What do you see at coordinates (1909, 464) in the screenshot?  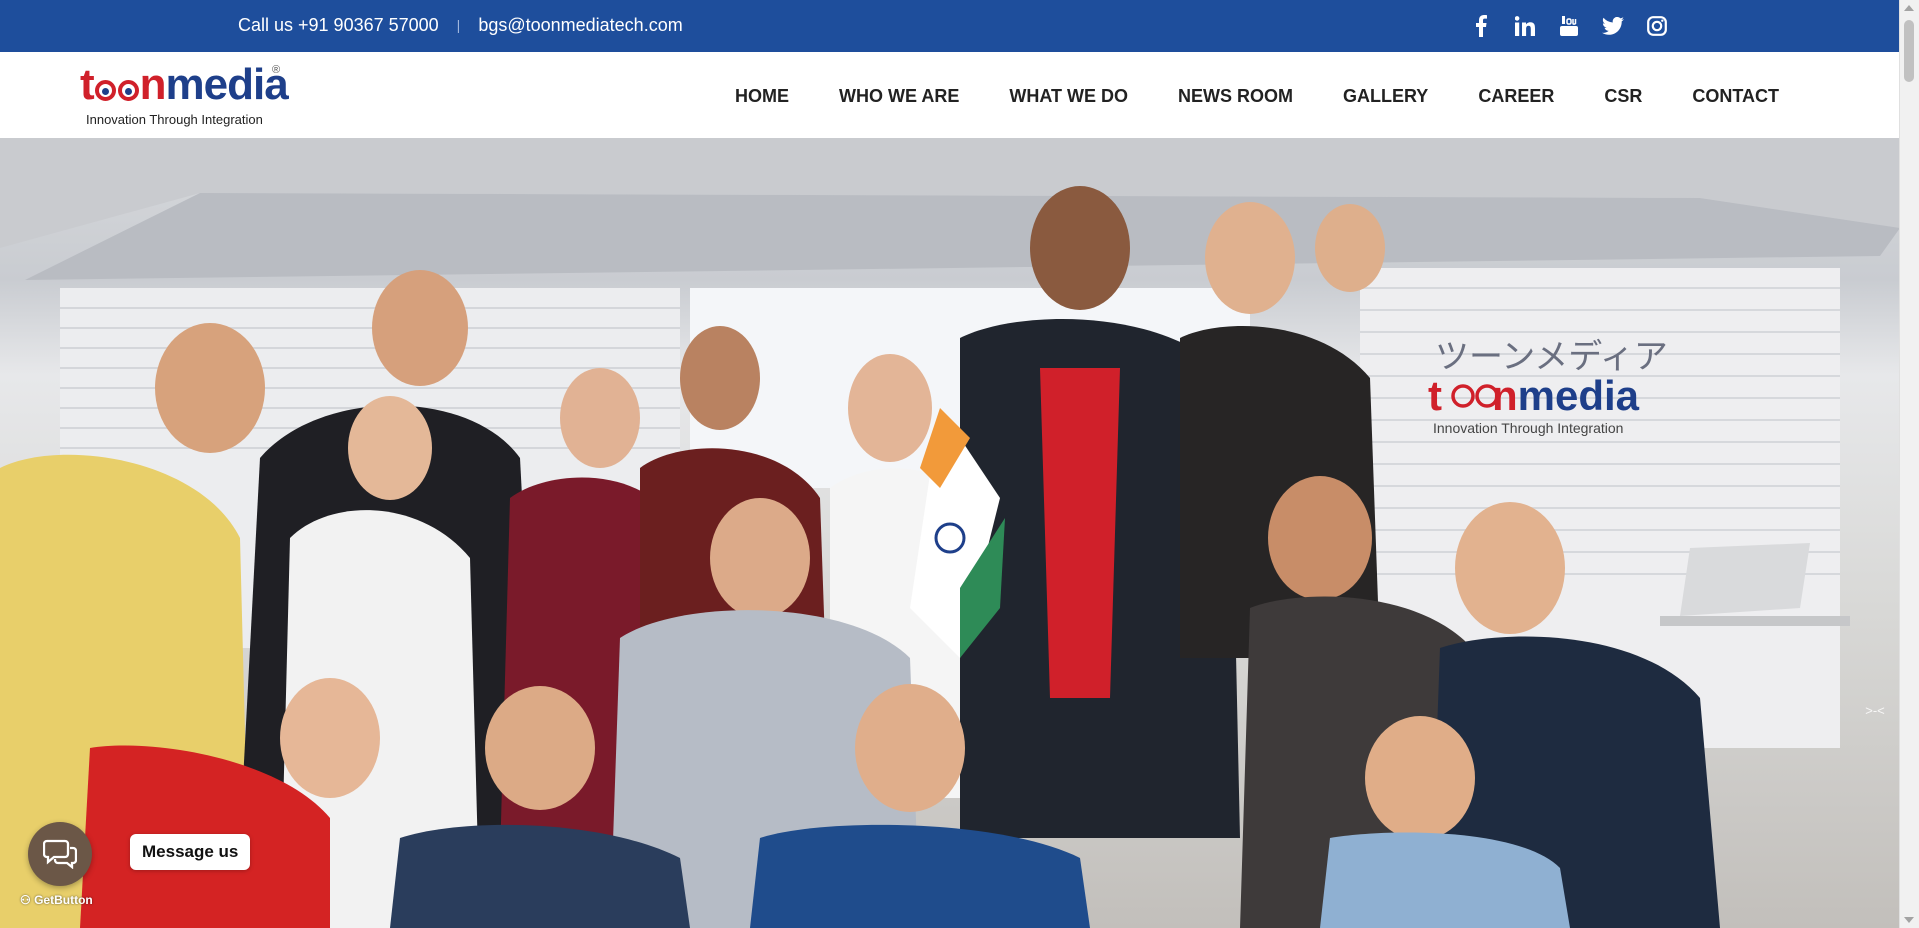 I see `page-scrollbar` at bounding box center [1909, 464].